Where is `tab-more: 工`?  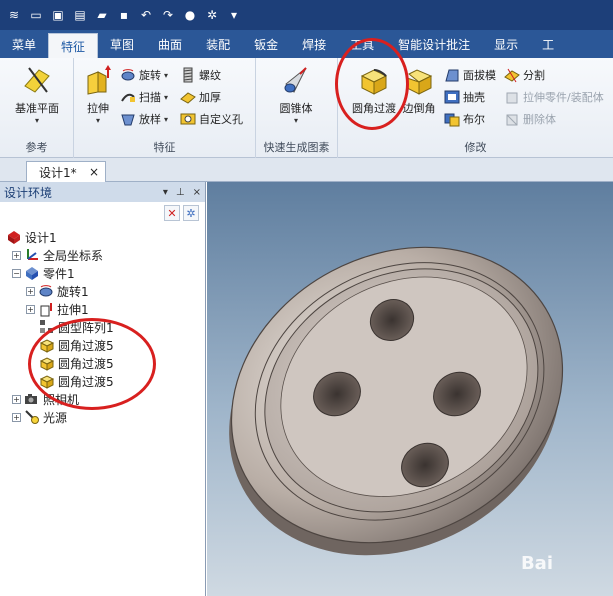 tab-more: 工 is located at coordinates (548, 44).